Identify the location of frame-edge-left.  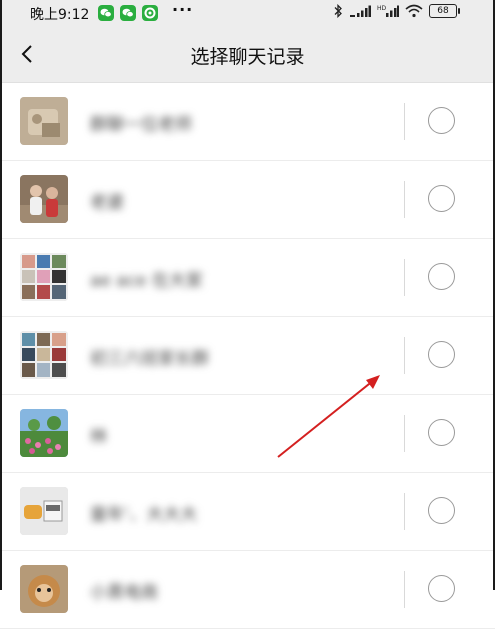
(1, 295).